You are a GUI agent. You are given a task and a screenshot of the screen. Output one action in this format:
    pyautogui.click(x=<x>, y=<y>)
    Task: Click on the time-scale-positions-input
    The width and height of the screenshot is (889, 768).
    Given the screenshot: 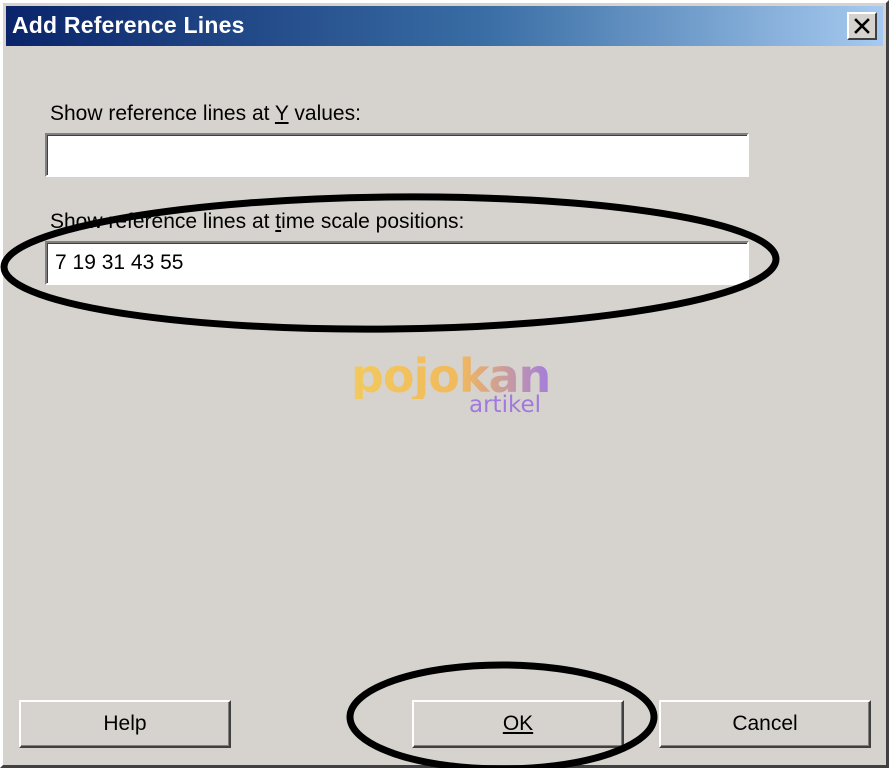 What is the action you would take?
    pyautogui.click(x=397, y=263)
    